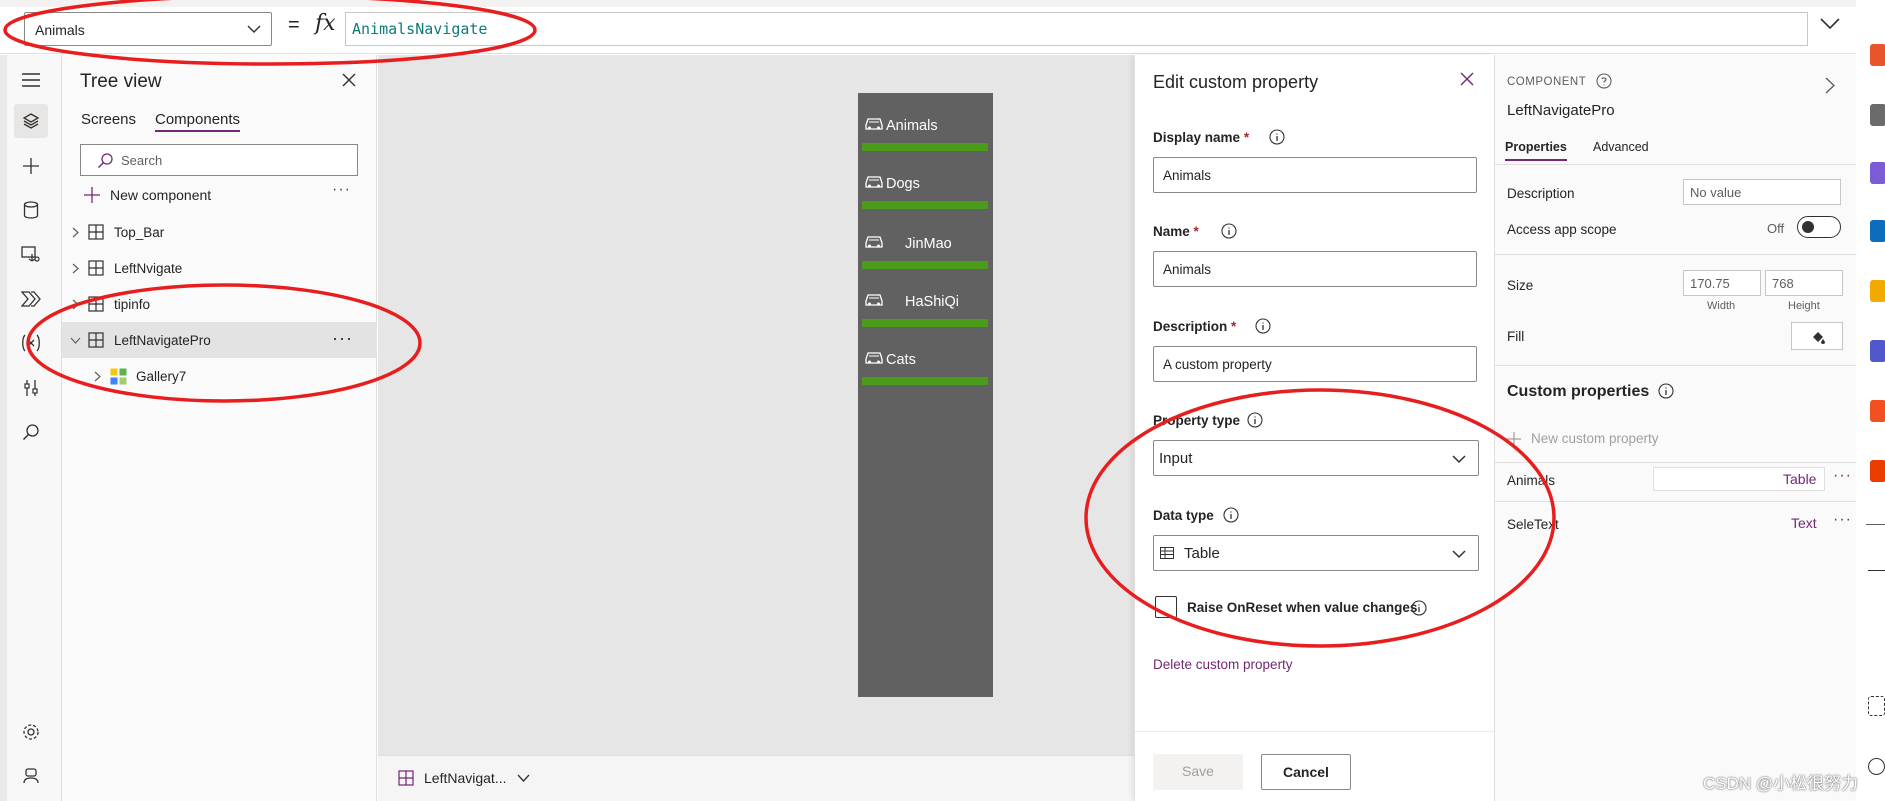 The width and height of the screenshot is (1885, 801). I want to click on hamburger-menu-icon, so click(31, 80).